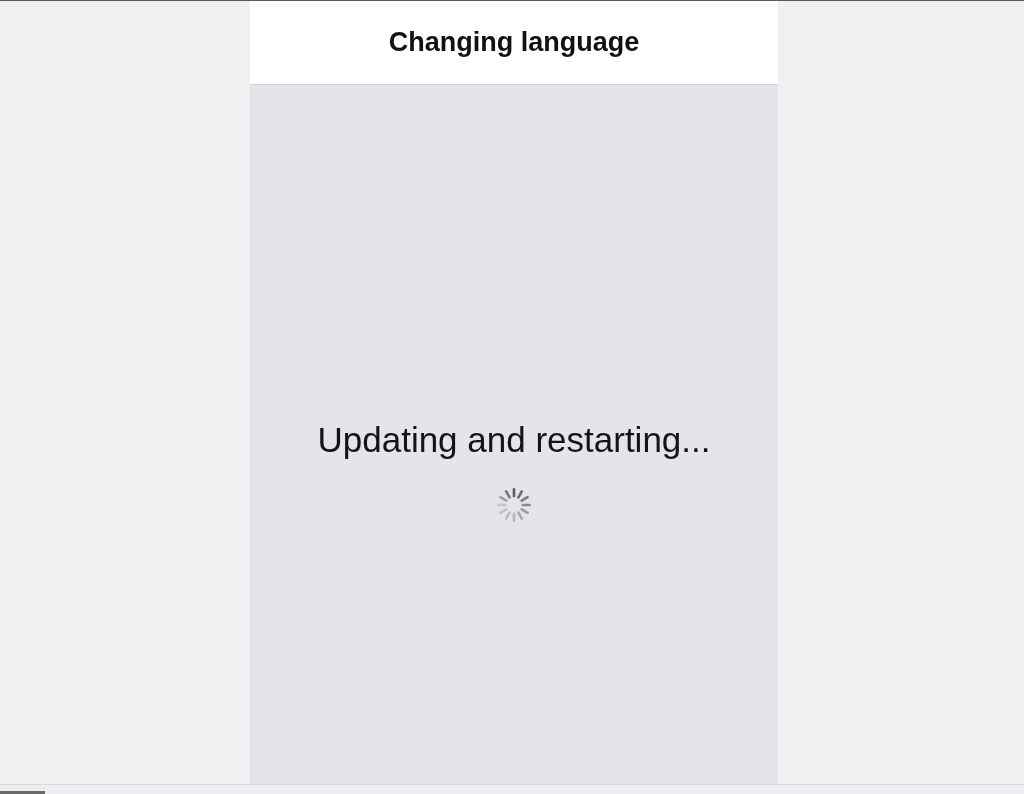  I want to click on scrollbar-thumb, so click(22, 792).